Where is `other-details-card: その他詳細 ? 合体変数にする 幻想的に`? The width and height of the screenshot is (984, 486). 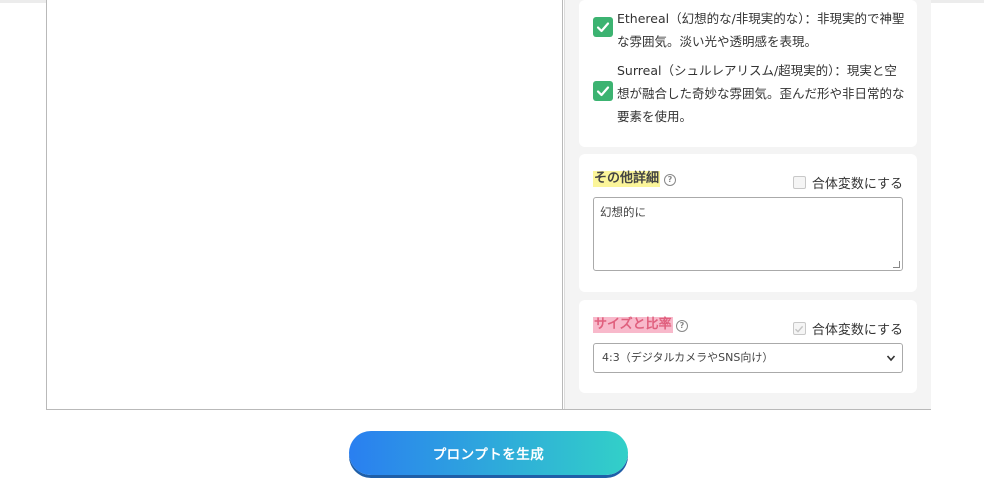
other-details-card: その他詳細 ? 合体変数にする 幻想的に is located at coordinates (748, 223).